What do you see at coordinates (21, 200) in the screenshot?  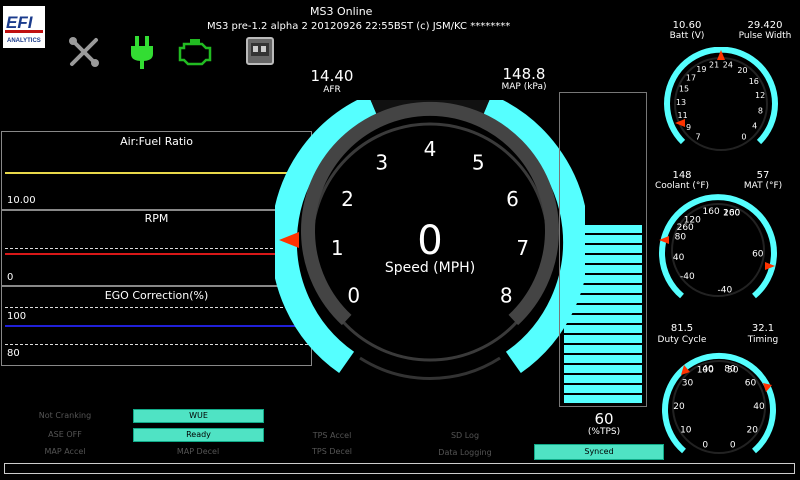 I see `afr-graph-min: 10.00` at bounding box center [21, 200].